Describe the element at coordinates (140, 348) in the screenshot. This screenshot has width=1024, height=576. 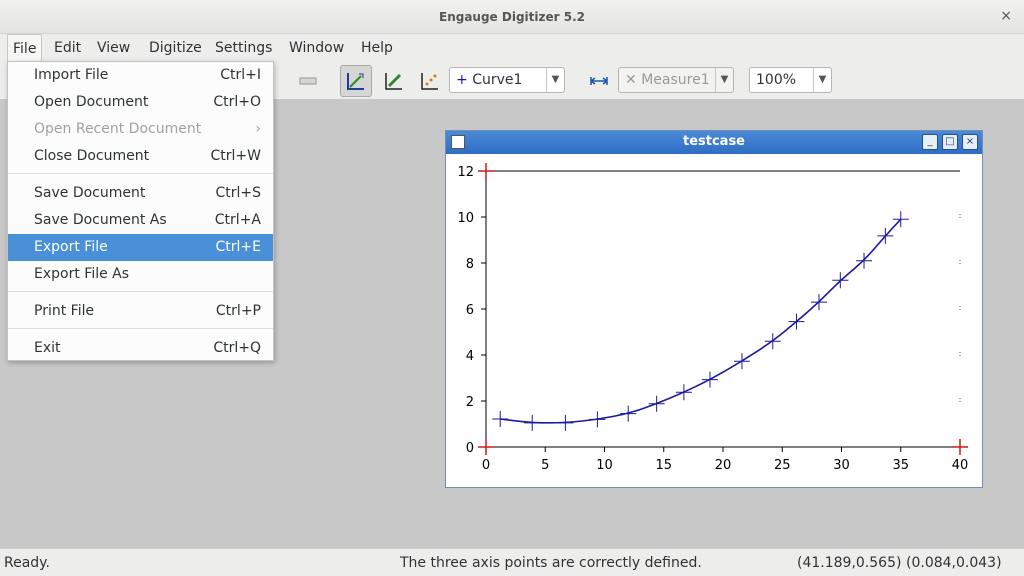
I see `menu-item-exit: Exit Ctrl+Q` at that location.